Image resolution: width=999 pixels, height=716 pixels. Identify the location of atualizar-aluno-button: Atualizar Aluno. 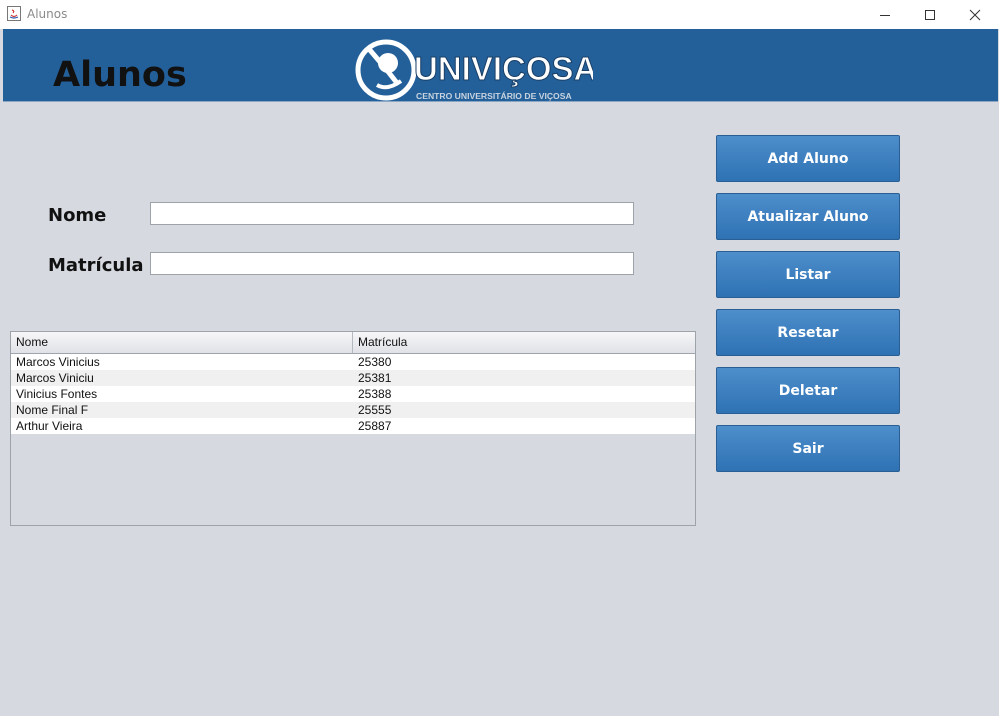
(808, 216).